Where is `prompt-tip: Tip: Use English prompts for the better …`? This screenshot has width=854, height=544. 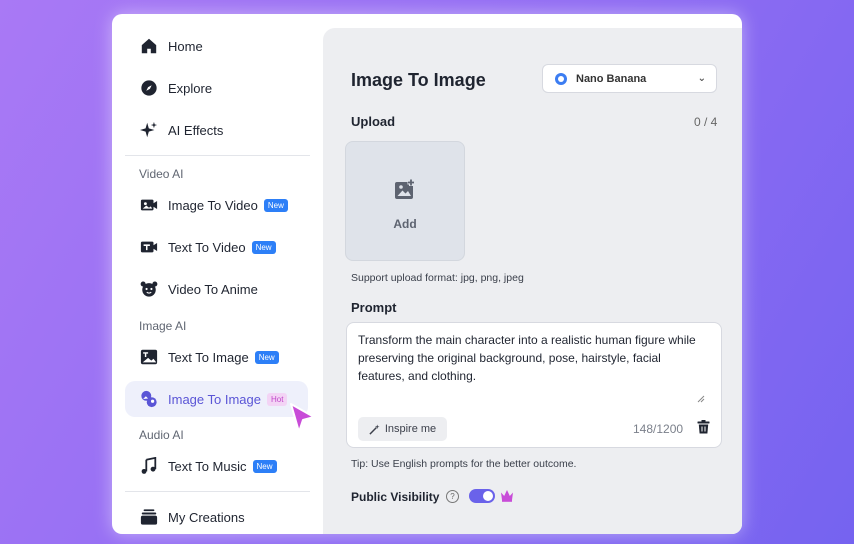 prompt-tip: Tip: Use English prompts for the better … is located at coordinates (464, 464).